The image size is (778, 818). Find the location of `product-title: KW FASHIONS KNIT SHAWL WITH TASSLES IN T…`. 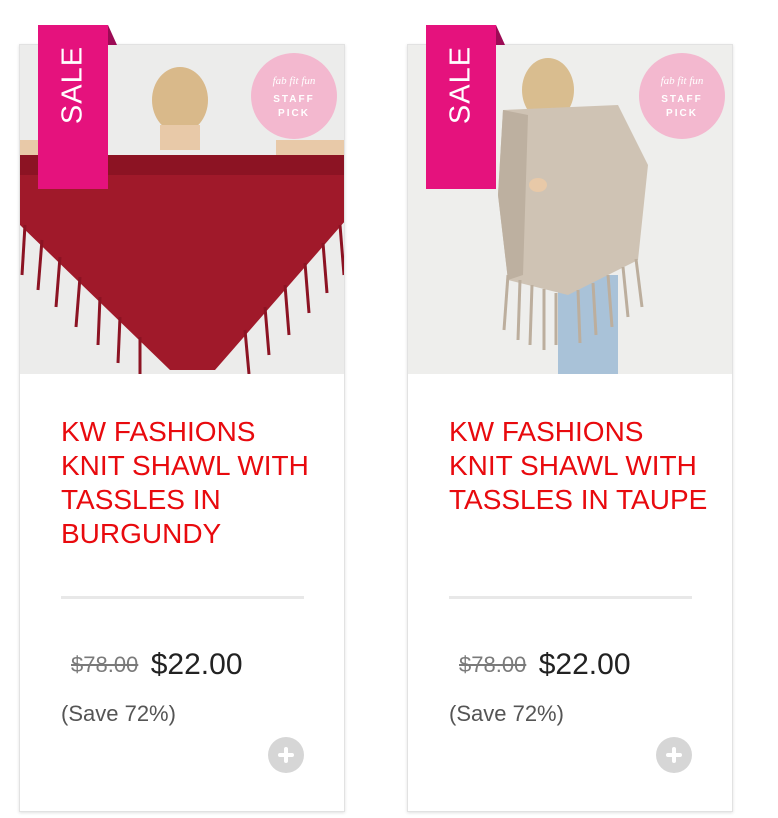

product-title: KW FASHIONS KNIT SHAWL WITH TASSLES IN T… is located at coordinates (579, 466).